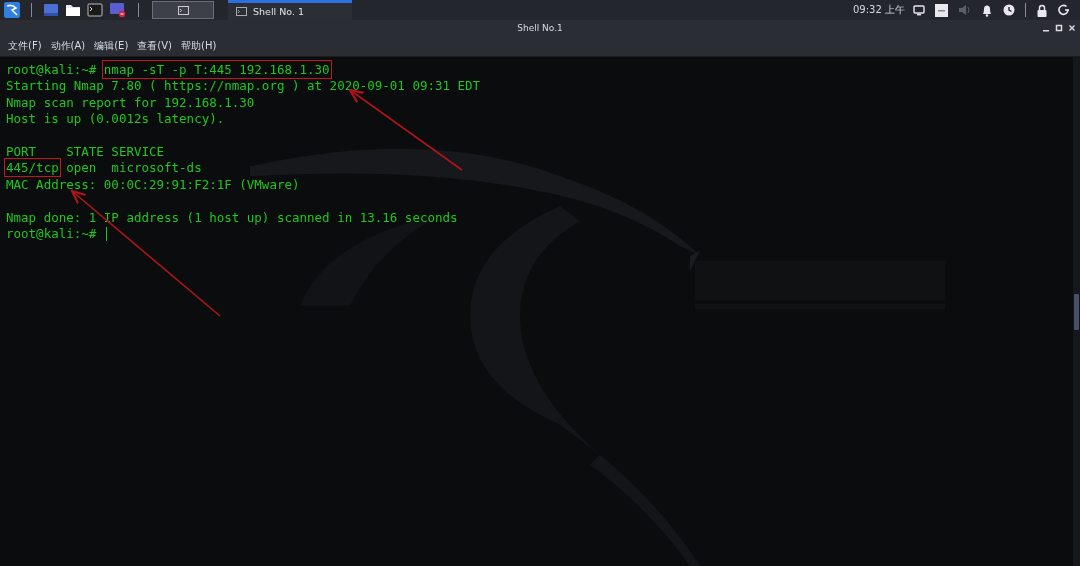 The image size is (1080, 566). I want to click on terminal-text: Host is up (0.0012s latency)., so click(115, 119).